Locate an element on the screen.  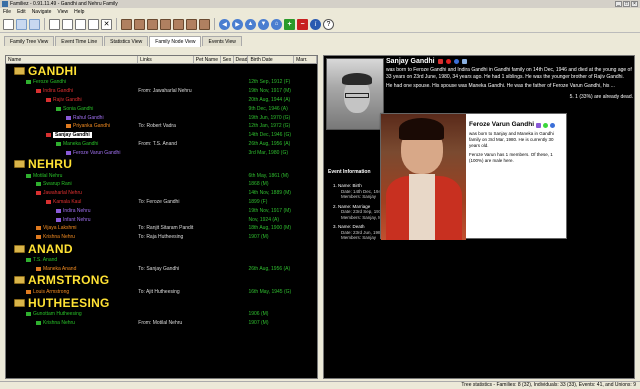
header-marriage: Marr. is located at coordinates (305, 59).